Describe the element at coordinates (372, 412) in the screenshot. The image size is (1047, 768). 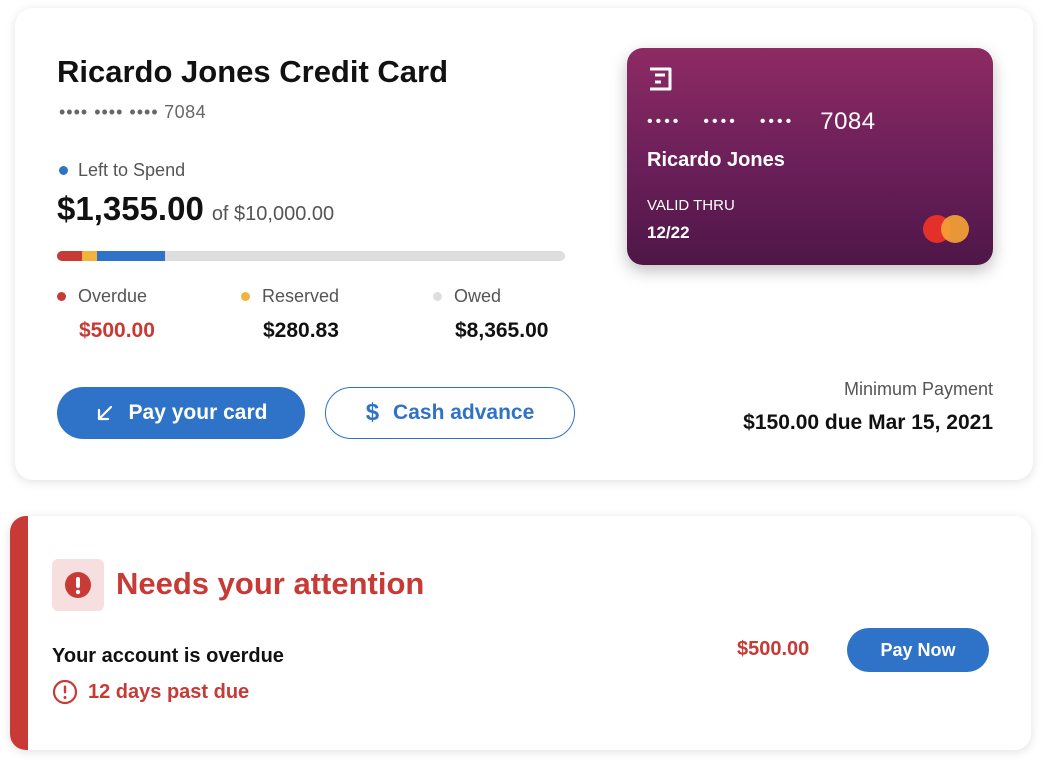
I see `dollar-sign-icon: $` at that location.